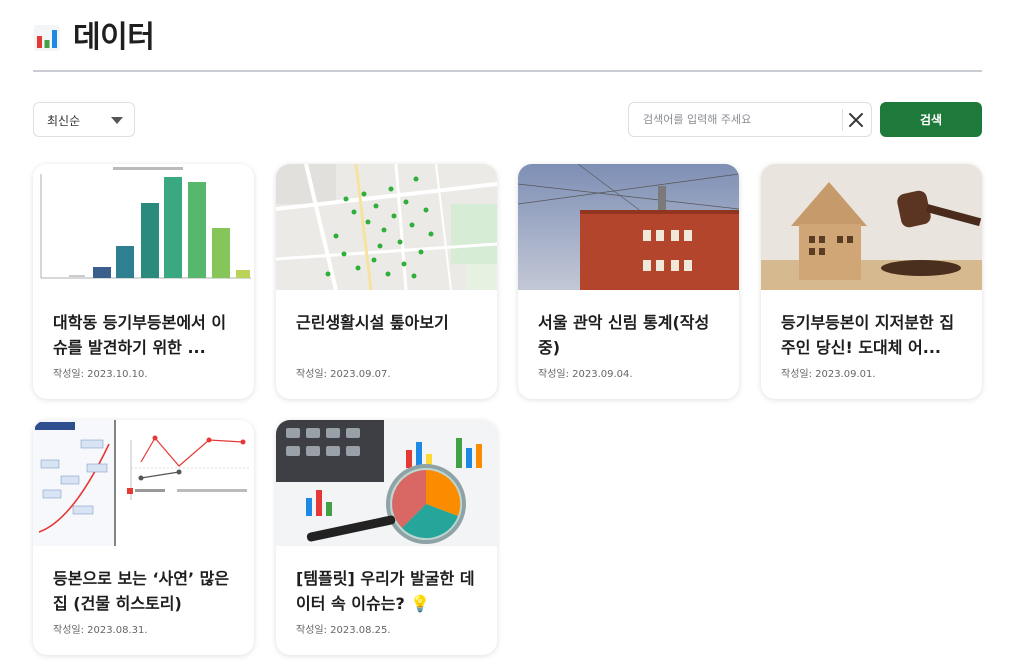 Image resolution: width=1024 pixels, height=671 pixels. I want to click on sort-dropdown: 최신순, so click(84, 119).